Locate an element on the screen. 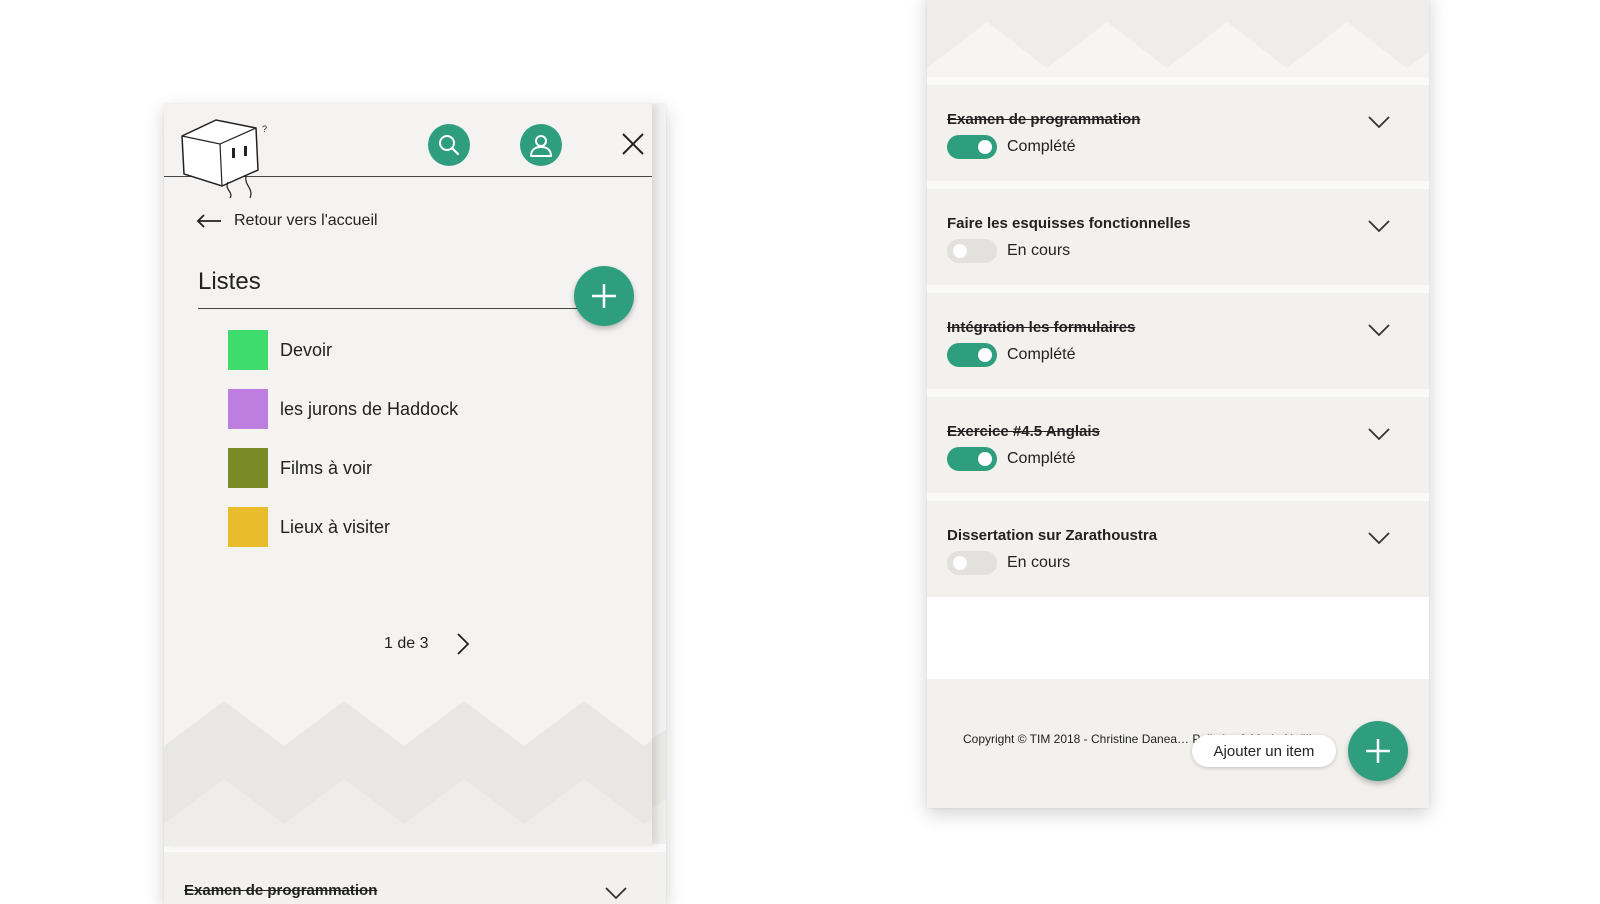 The height and width of the screenshot is (904, 1600). list-item-films: Films à voir is located at coordinates (300, 468).